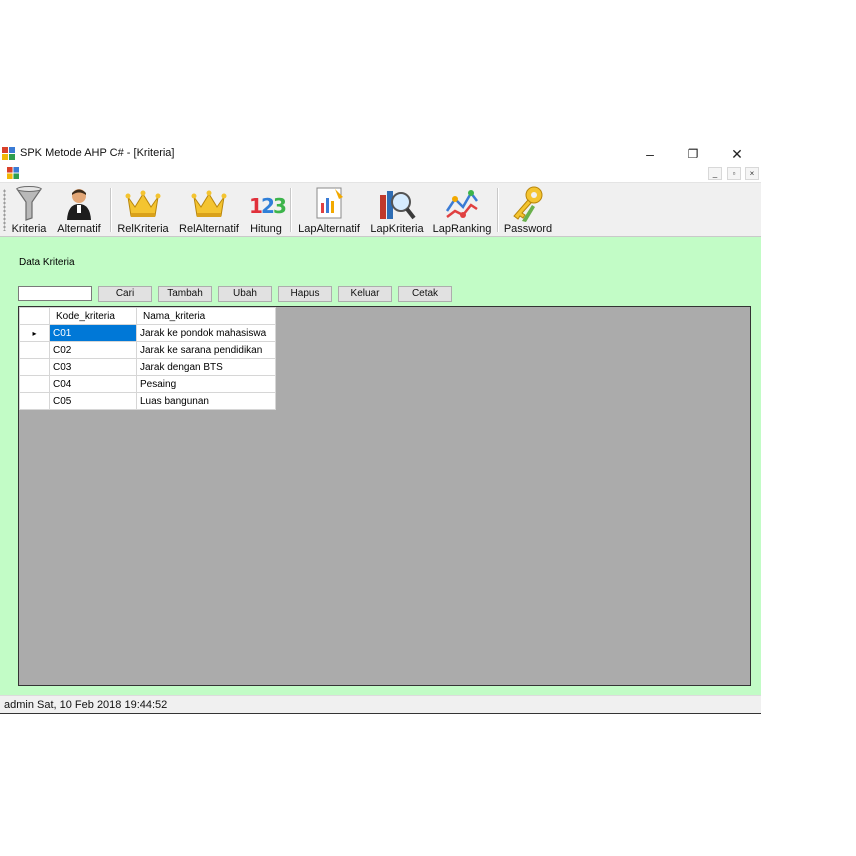 This screenshot has height=856, width=856. I want to click on table-row: C04 Pesaing, so click(147, 384).